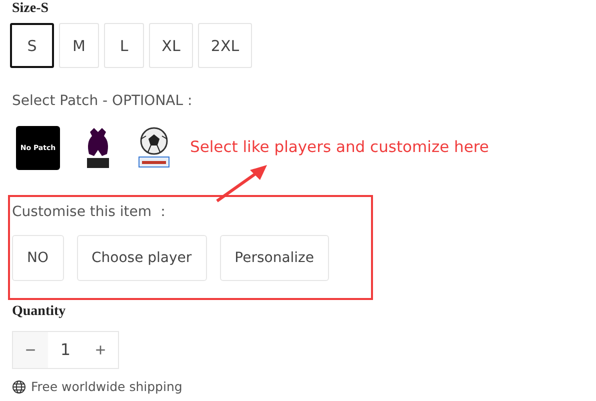 The height and width of the screenshot is (401, 596). What do you see at coordinates (31, 9) in the screenshot?
I see `size-label: Size-S` at bounding box center [31, 9].